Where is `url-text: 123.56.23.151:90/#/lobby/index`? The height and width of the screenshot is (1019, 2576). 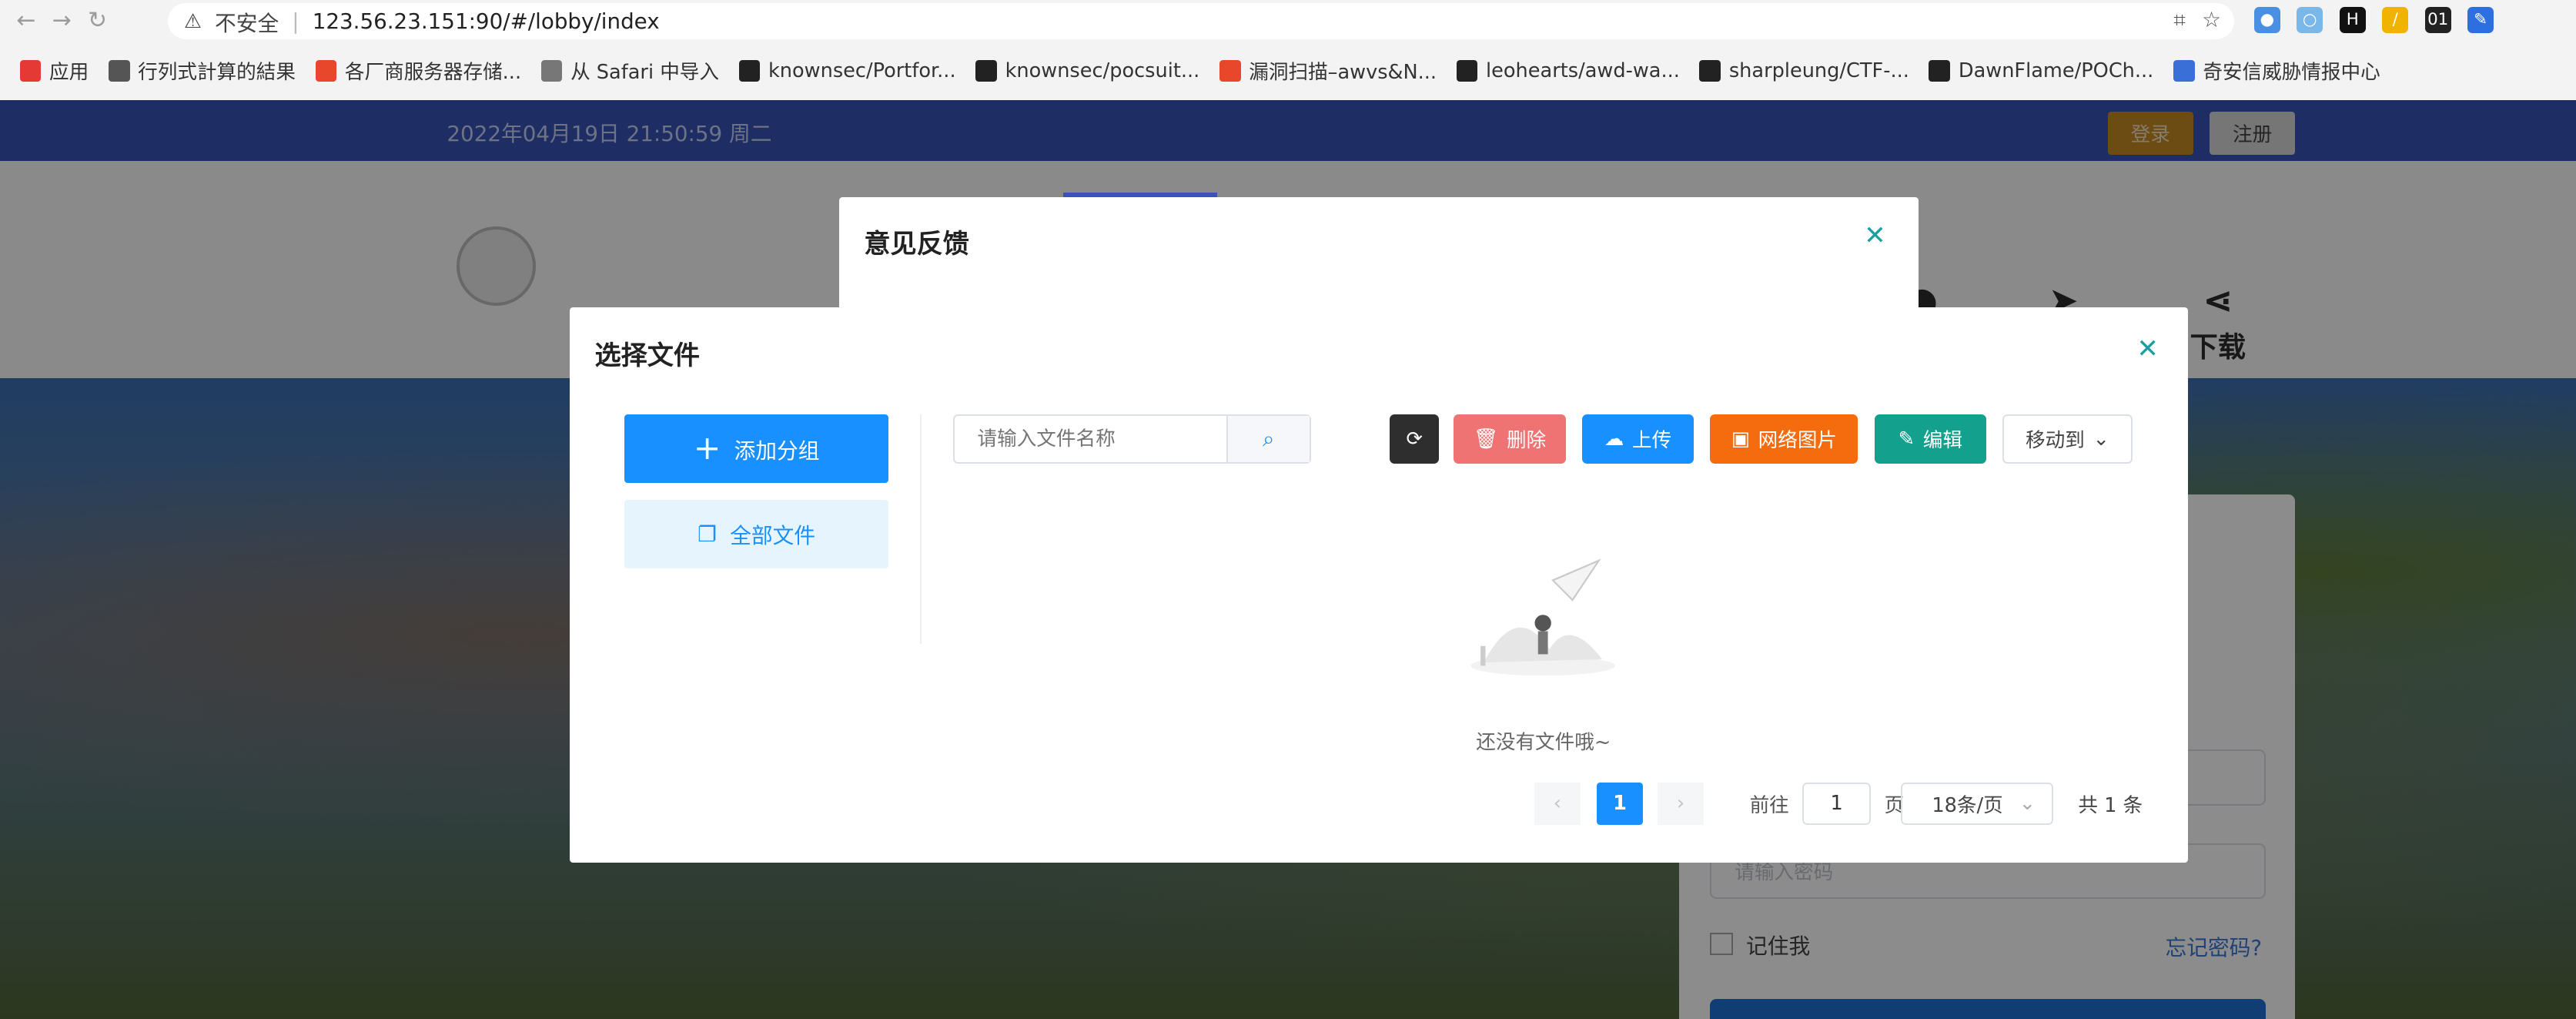
url-text: 123.56.23.151:90/#/lobby/index is located at coordinates (487, 21).